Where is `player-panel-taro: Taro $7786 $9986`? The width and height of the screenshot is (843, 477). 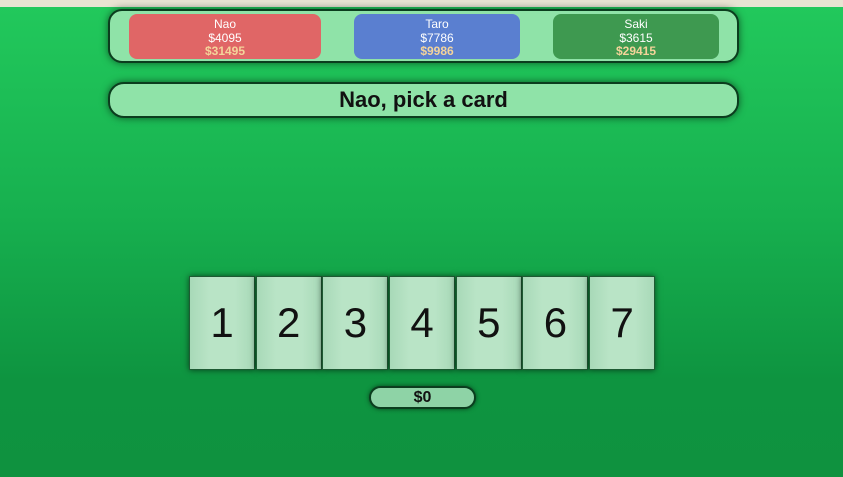 player-panel-taro: Taro $7786 $9986 is located at coordinates (437, 36).